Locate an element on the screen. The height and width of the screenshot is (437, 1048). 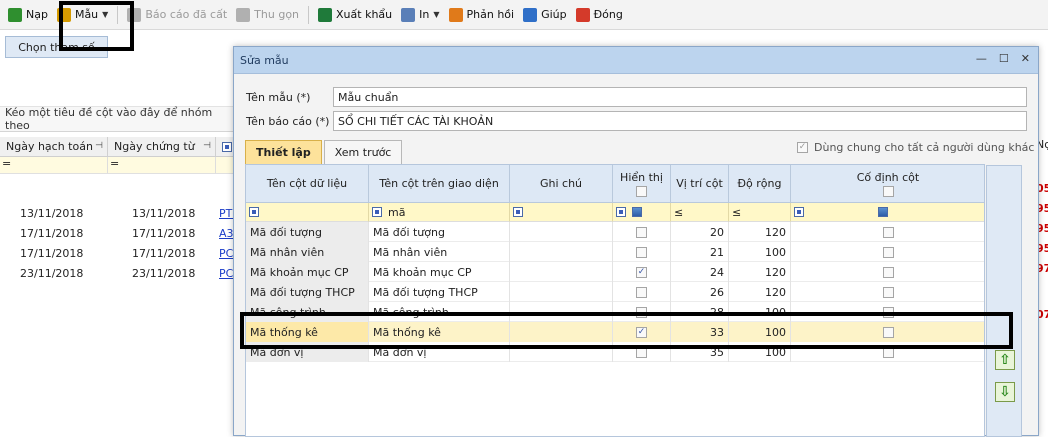
minimize-icon: — is located at coordinates (981, 58).